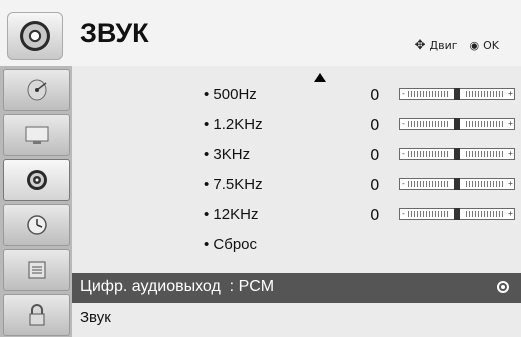  Describe the element at coordinates (296, 215) in the screenshot. I see `eq-band-row: • 12KHz 0 - +` at that location.